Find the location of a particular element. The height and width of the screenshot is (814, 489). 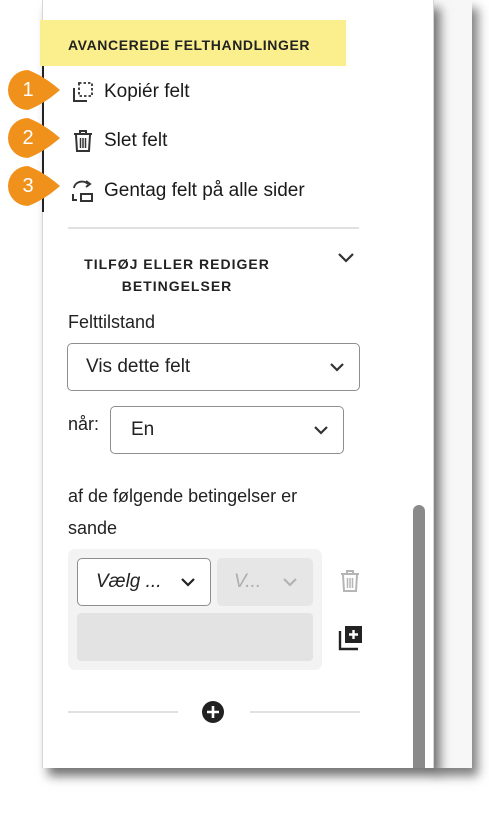

add-divider-left is located at coordinates (123, 712).